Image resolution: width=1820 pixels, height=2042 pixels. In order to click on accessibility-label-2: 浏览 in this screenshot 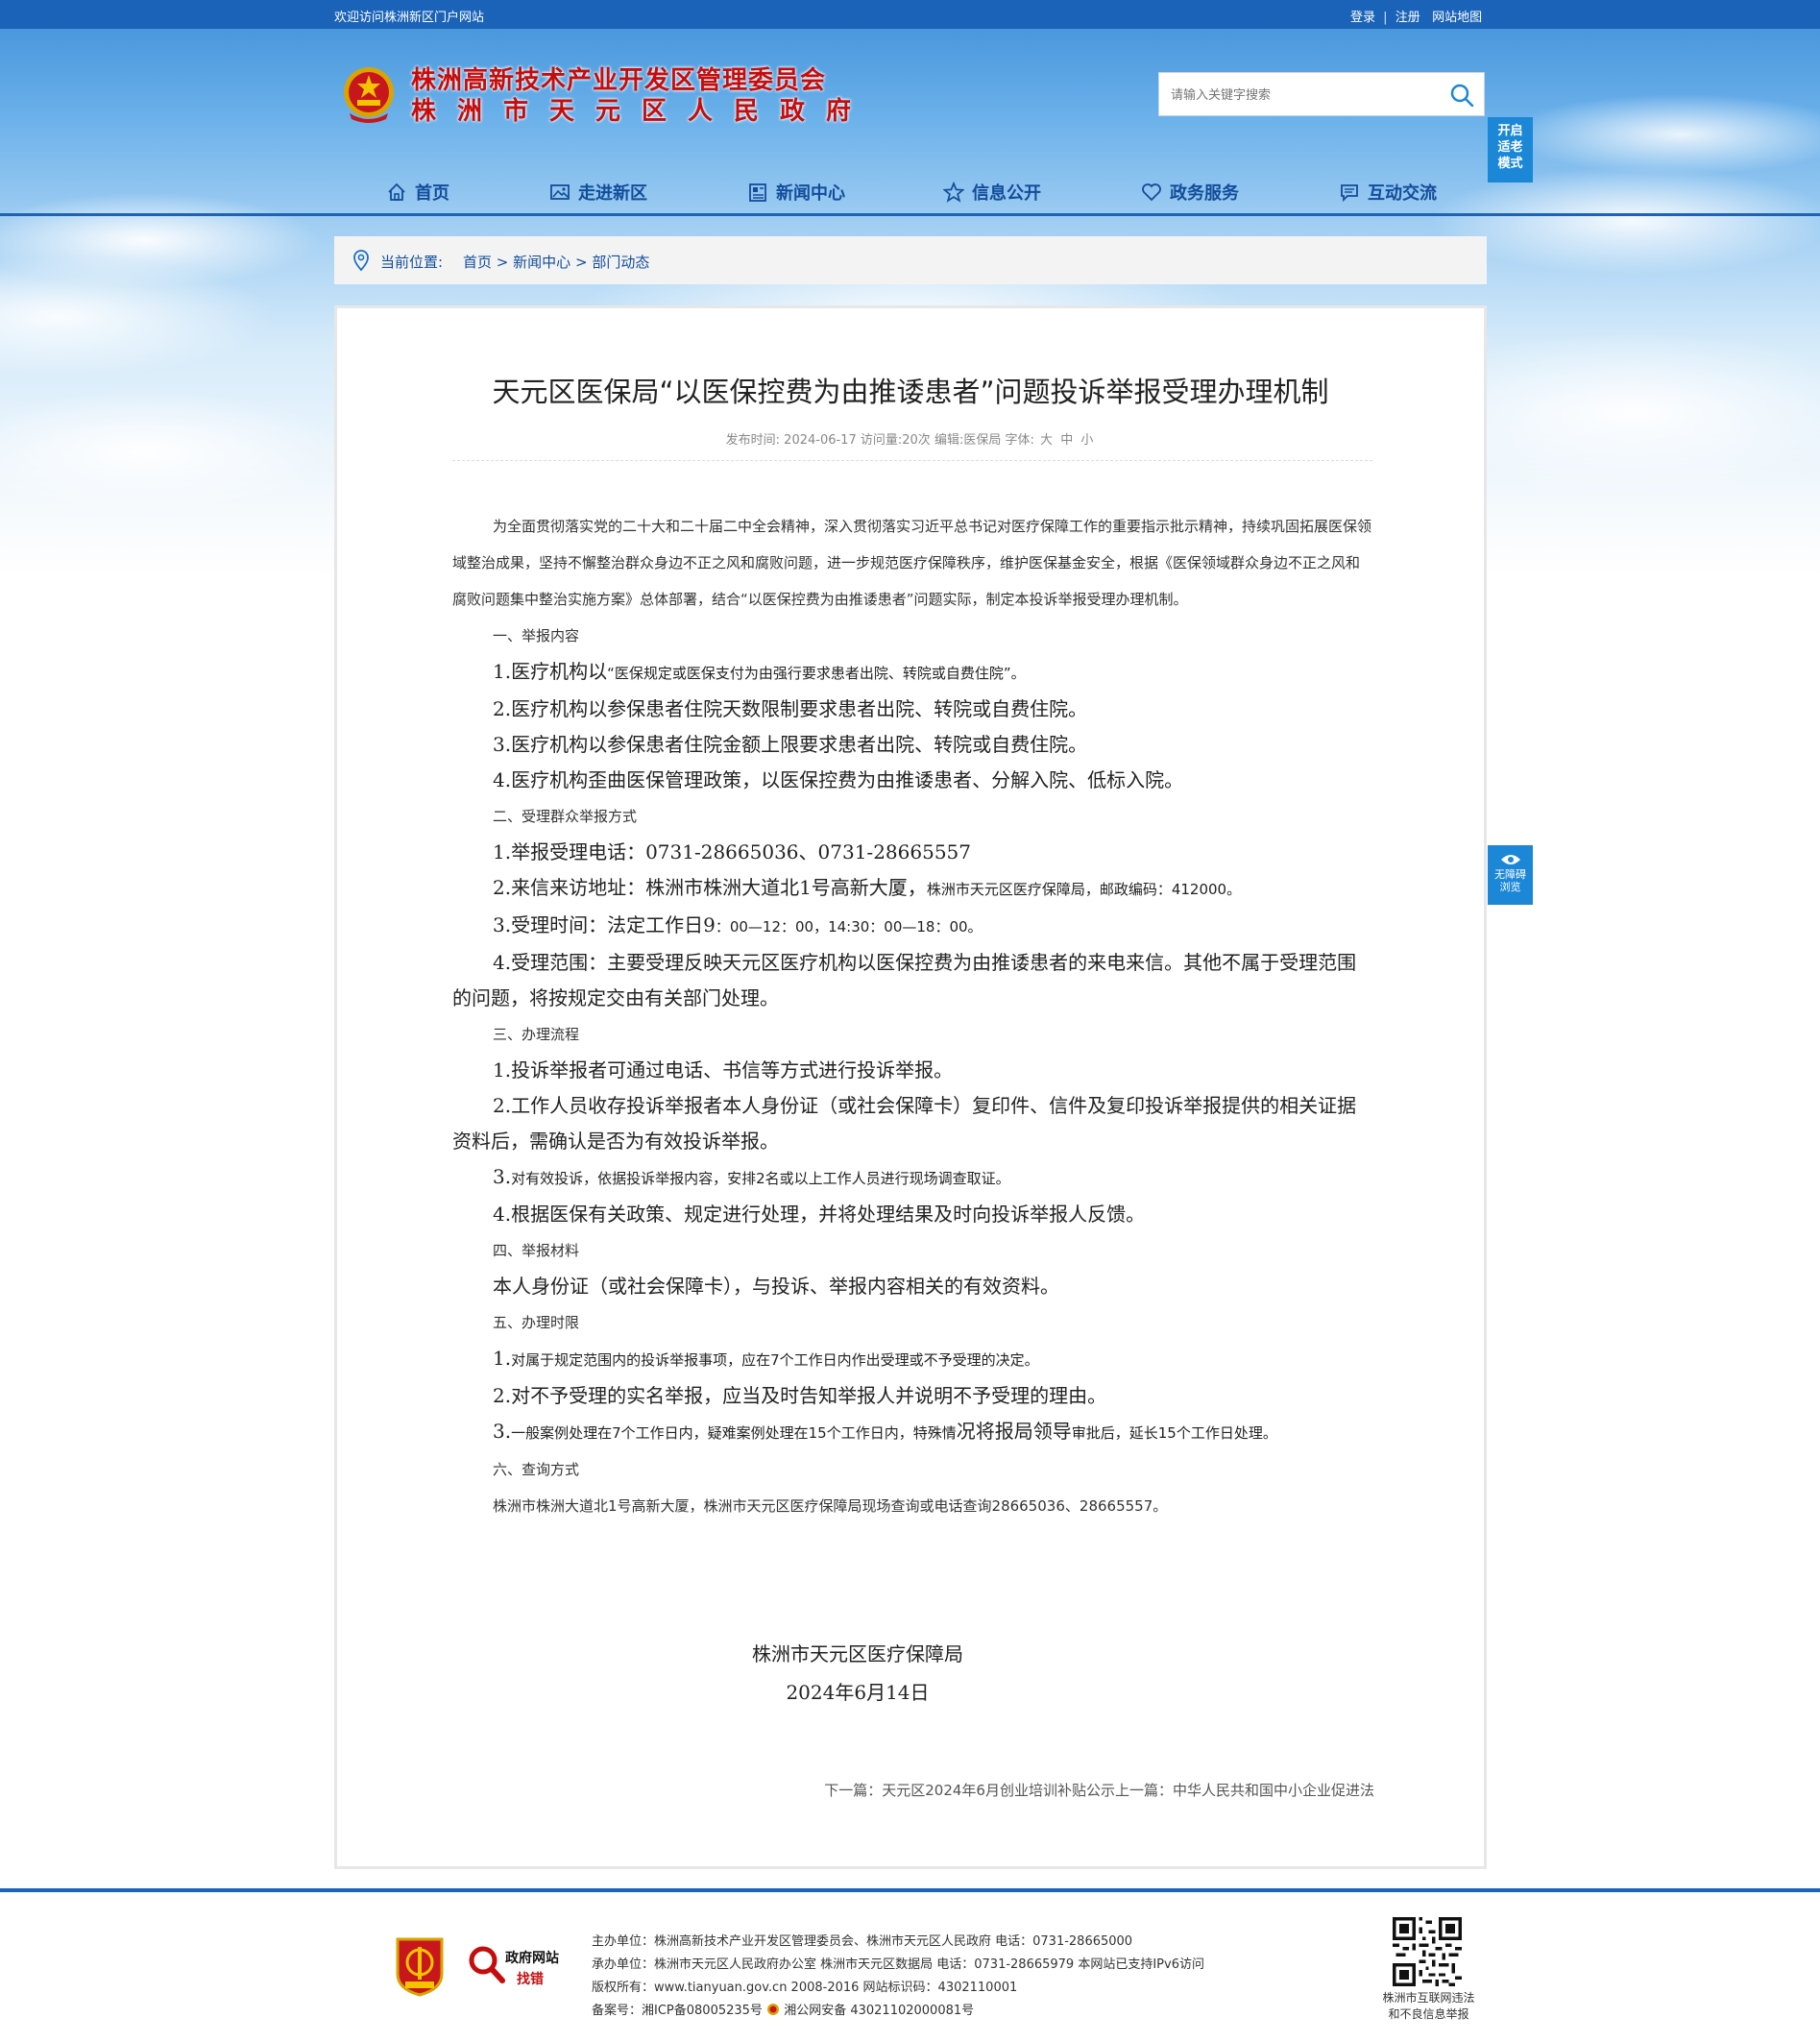, I will do `click(1510, 887)`.